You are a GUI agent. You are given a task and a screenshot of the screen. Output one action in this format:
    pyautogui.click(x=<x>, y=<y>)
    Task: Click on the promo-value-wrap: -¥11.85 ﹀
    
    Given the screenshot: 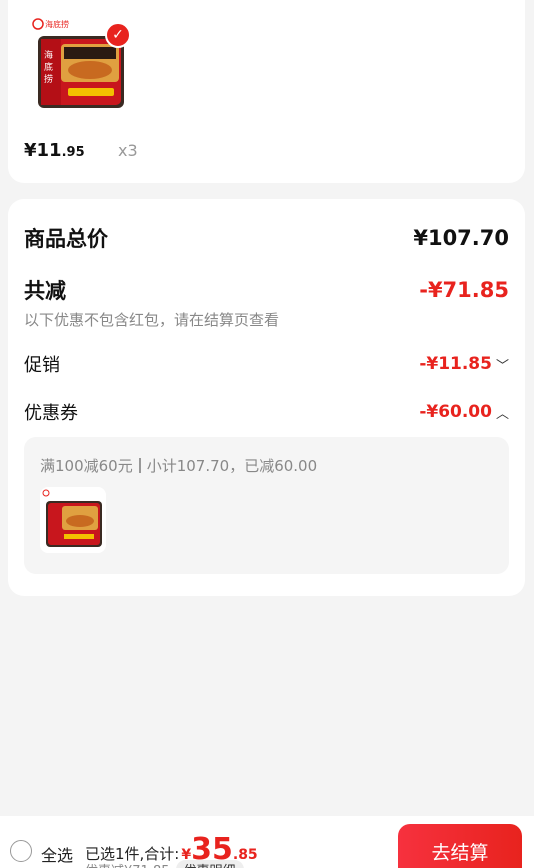 What is the action you would take?
    pyautogui.click(x=464, y=364)
    